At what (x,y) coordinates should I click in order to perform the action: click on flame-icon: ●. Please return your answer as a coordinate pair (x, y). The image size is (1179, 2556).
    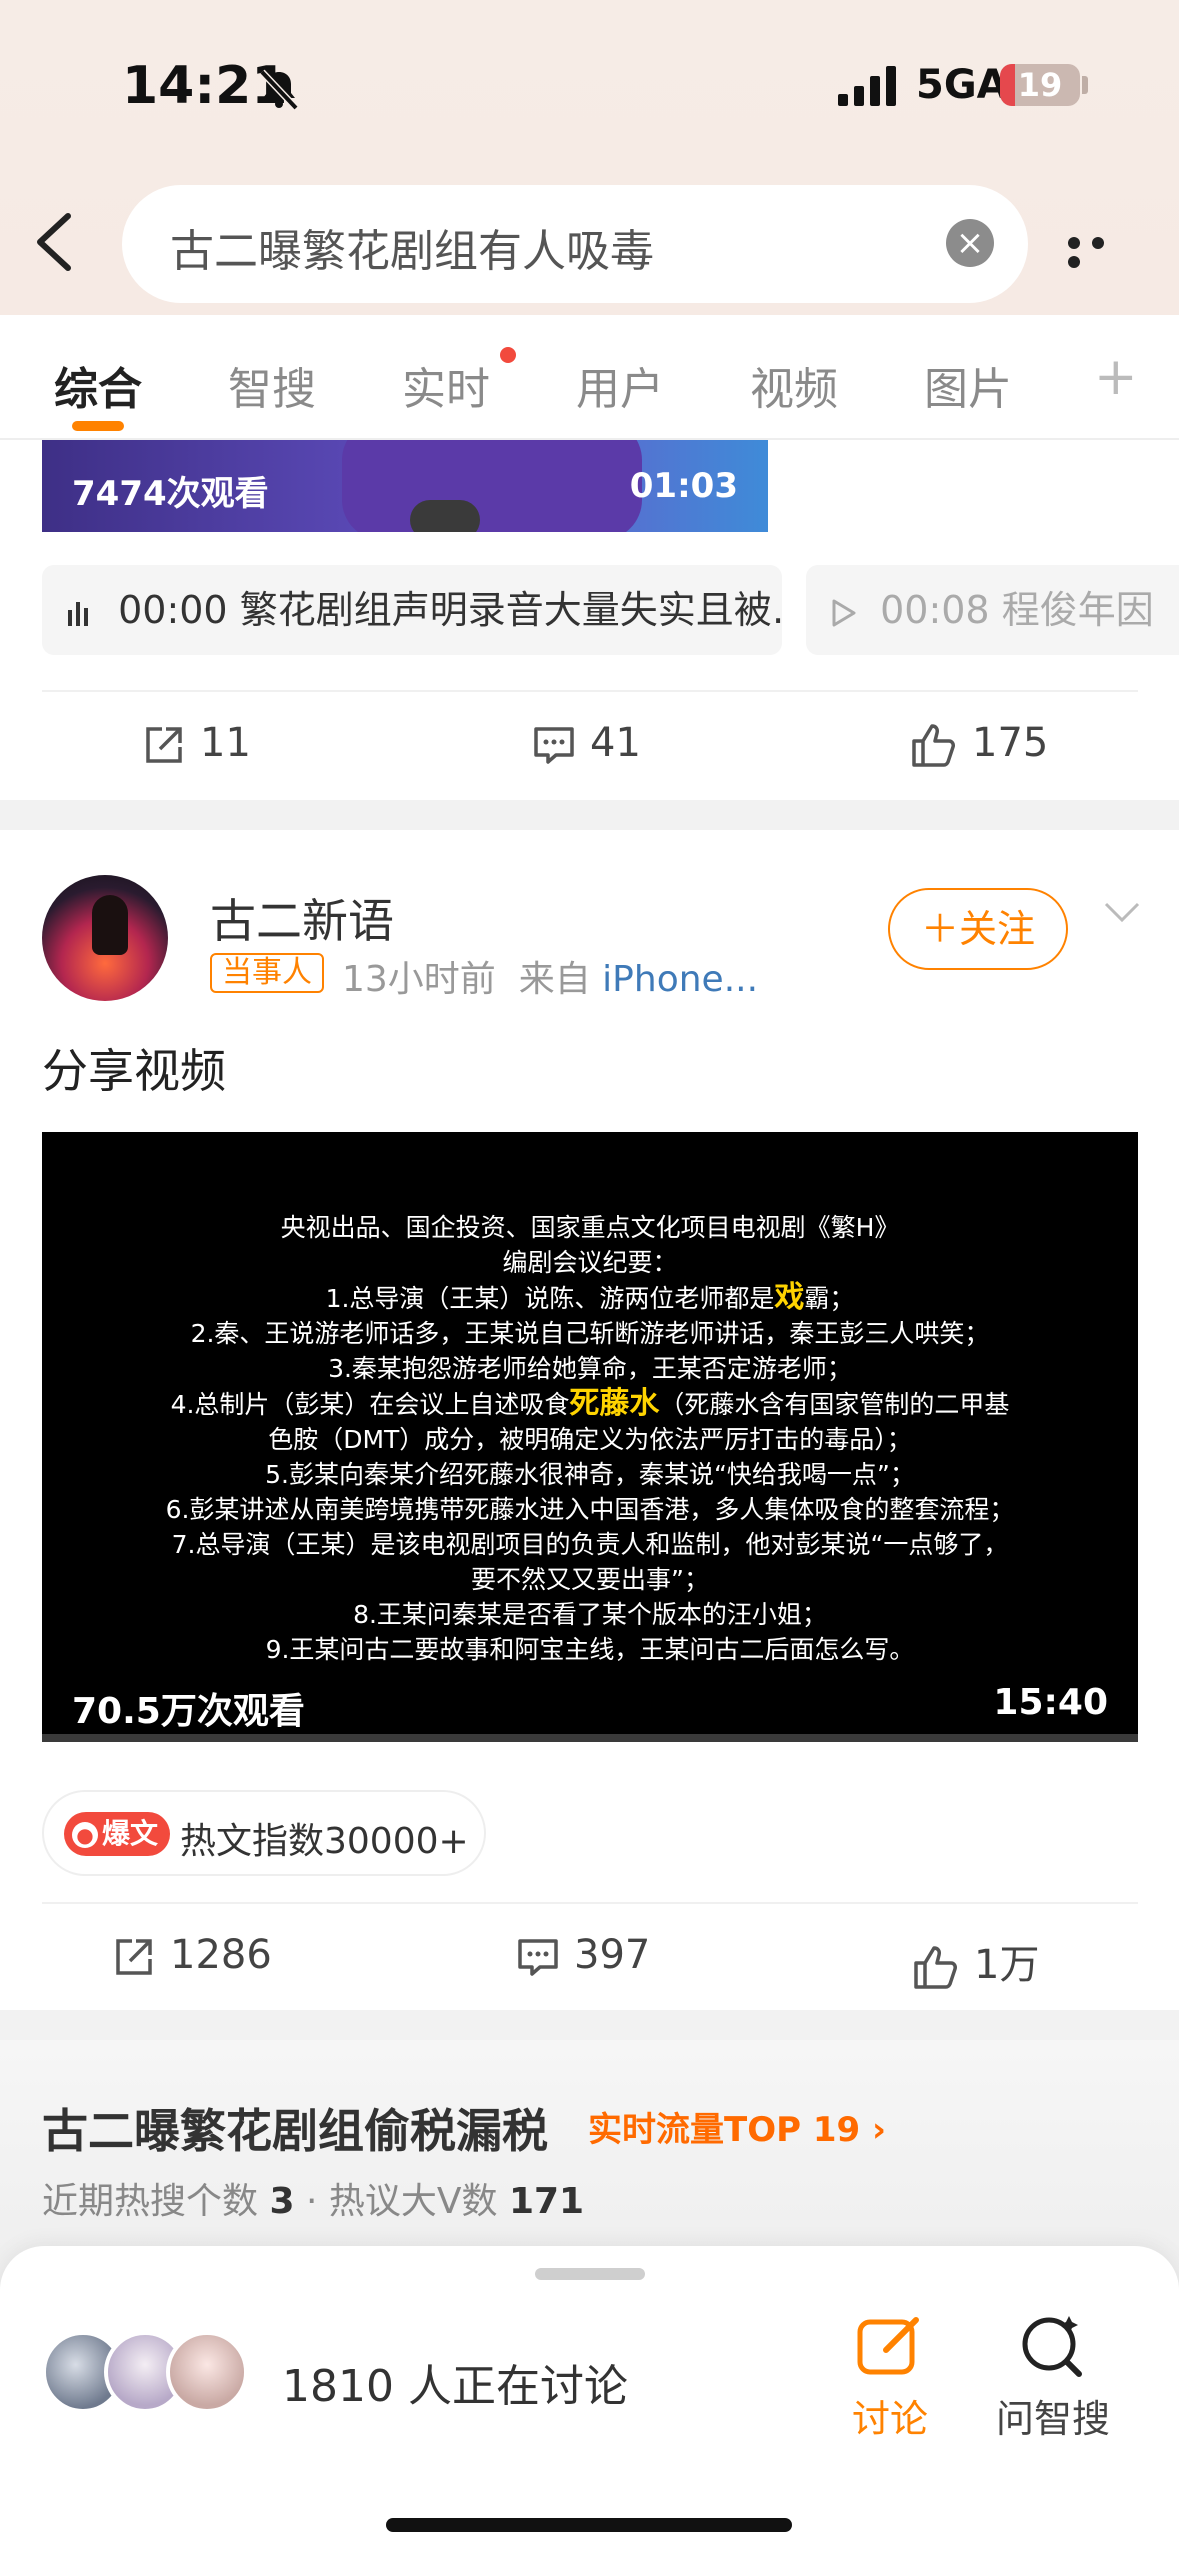
    Looking at the image, I should click on (85, 1835).